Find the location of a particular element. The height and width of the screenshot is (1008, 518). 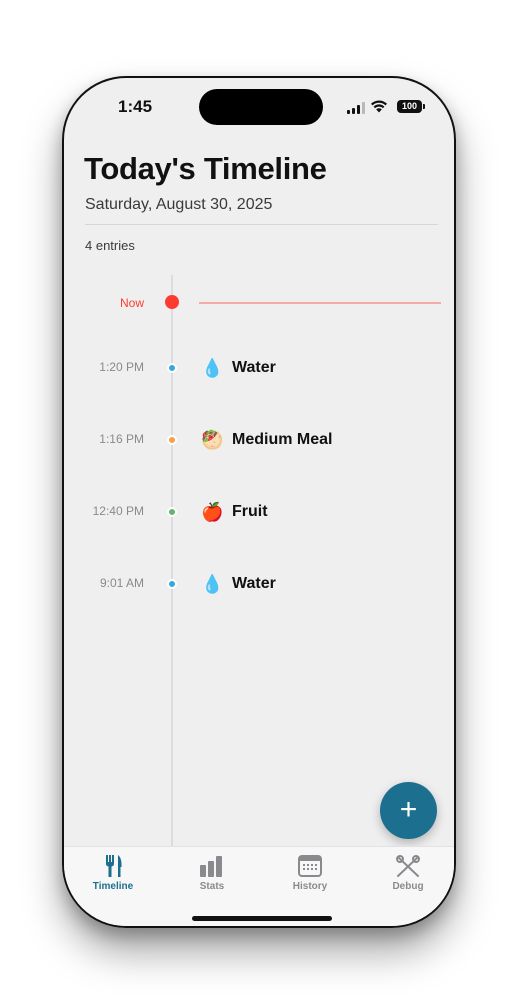

now-label: Now is located at coordinates (131, 303).